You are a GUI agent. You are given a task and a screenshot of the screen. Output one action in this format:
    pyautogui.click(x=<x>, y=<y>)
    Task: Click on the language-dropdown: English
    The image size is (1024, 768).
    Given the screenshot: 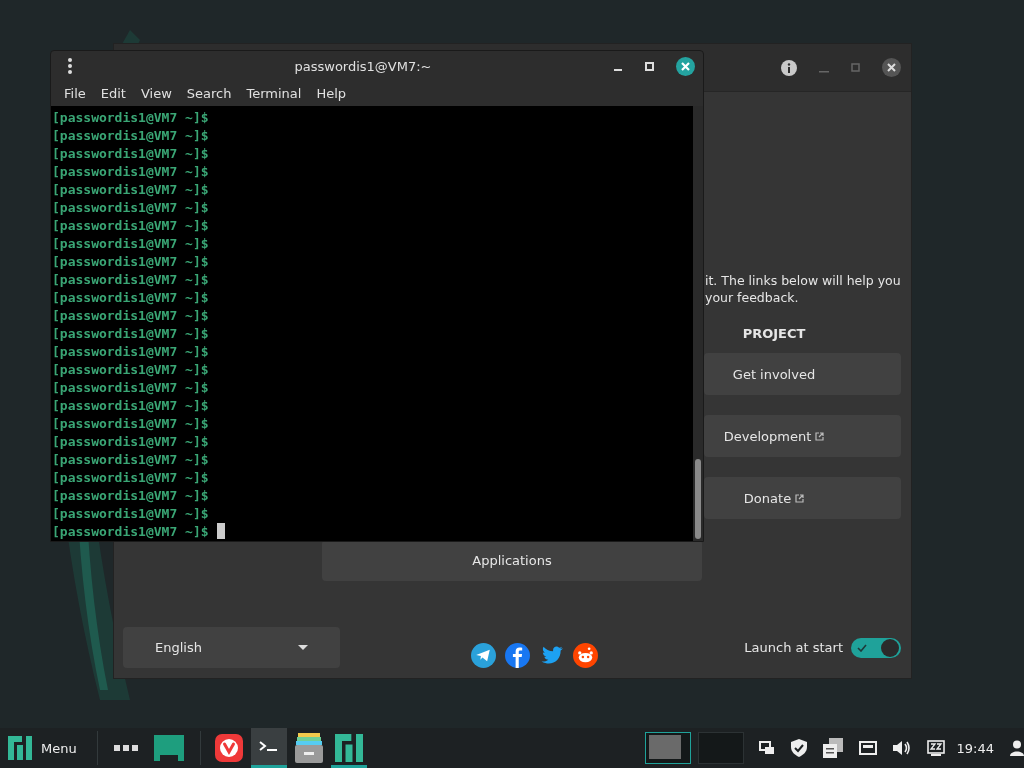 What is the action you would take?
    pyautogui.click(x=231, y=647)
    